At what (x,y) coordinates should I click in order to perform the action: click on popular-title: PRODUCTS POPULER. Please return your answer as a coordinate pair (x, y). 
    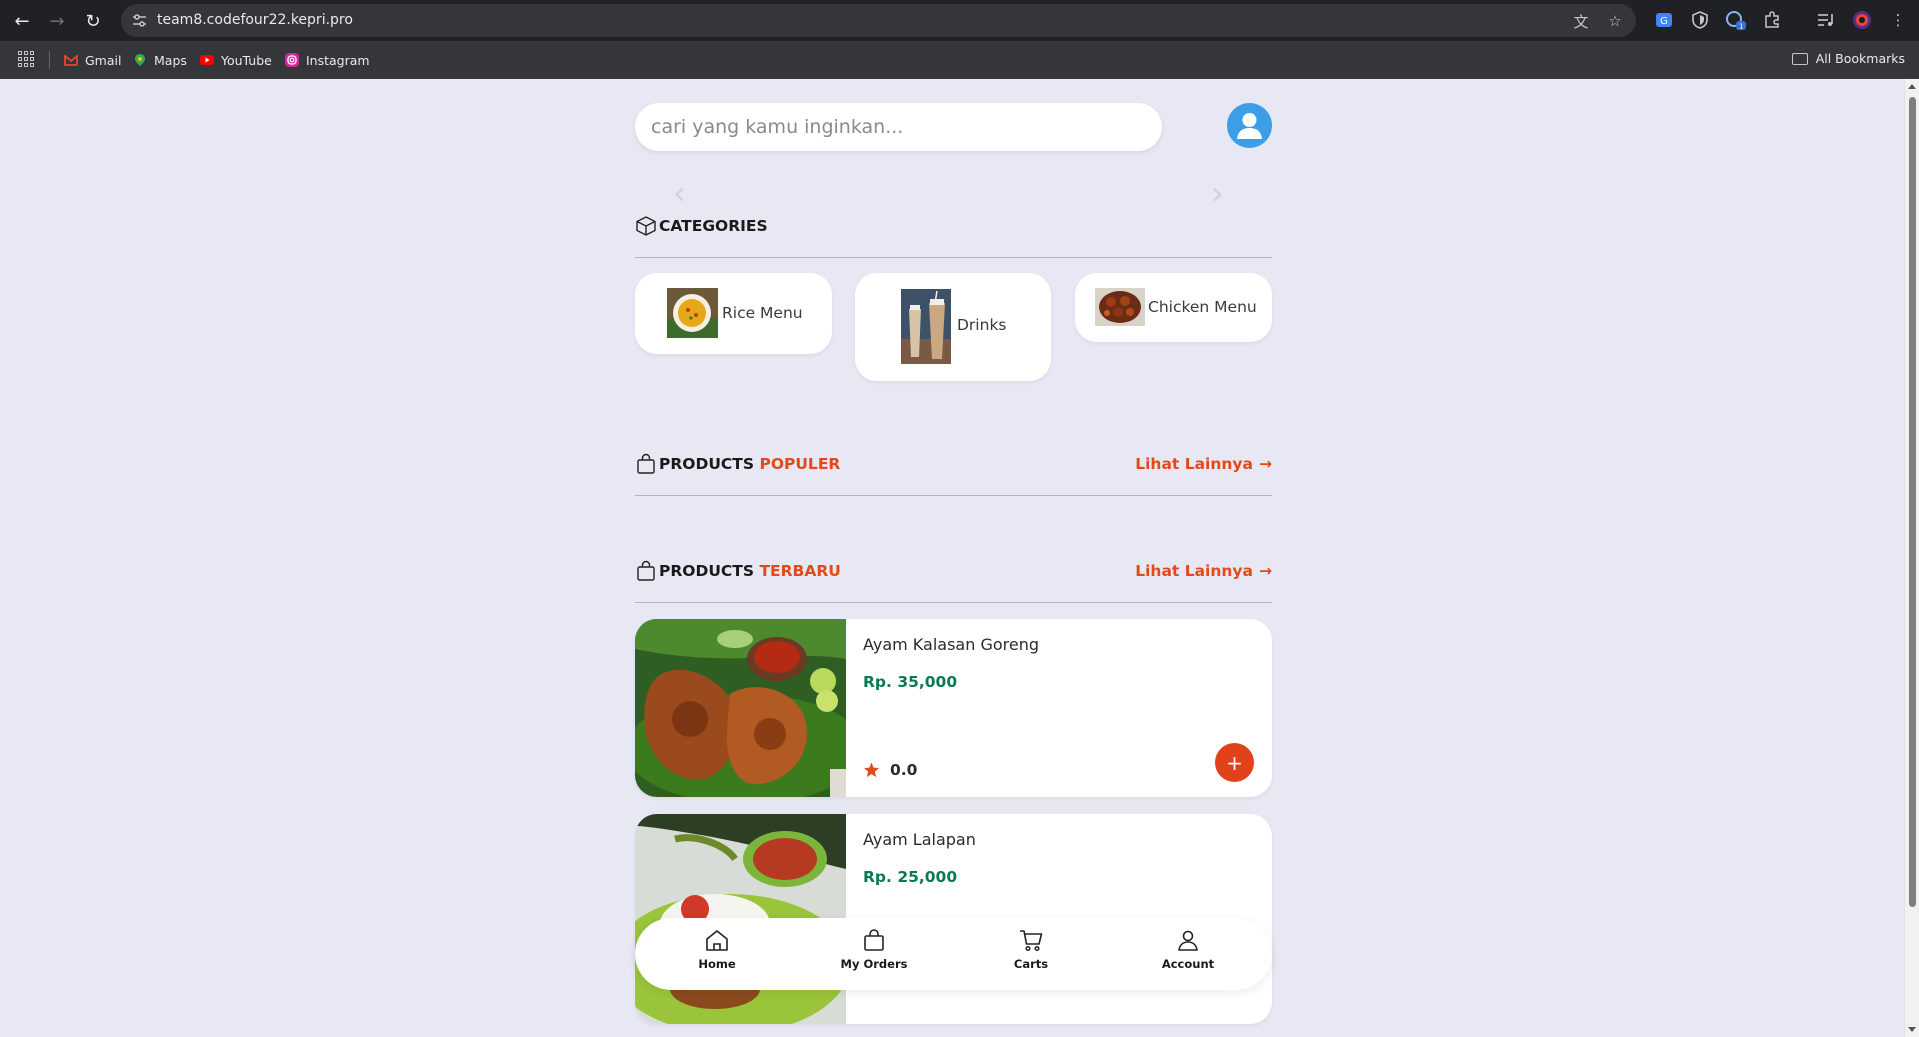
    Looking at the image, I should click on (749, 464).